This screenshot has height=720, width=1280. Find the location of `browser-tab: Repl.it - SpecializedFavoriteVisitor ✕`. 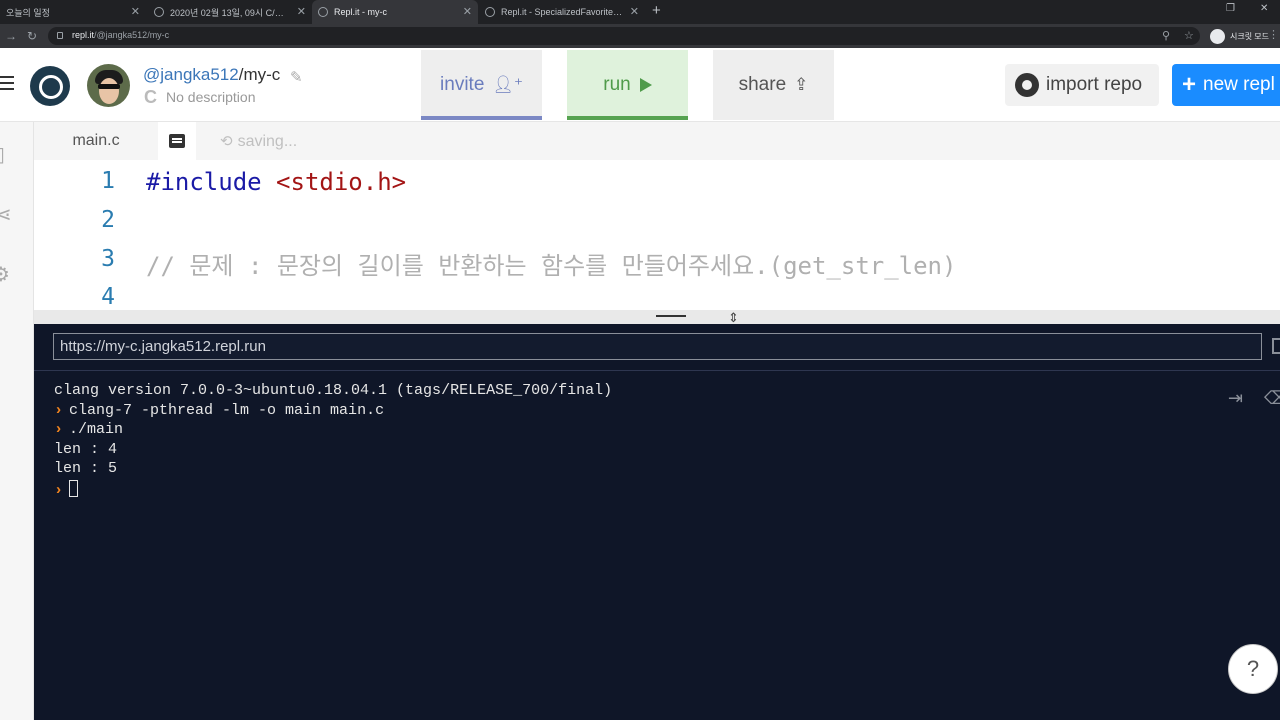

browser-tab: Repl.it - SpecializedFavoriteVisitor ✕ is located at coordinates (562, 12).